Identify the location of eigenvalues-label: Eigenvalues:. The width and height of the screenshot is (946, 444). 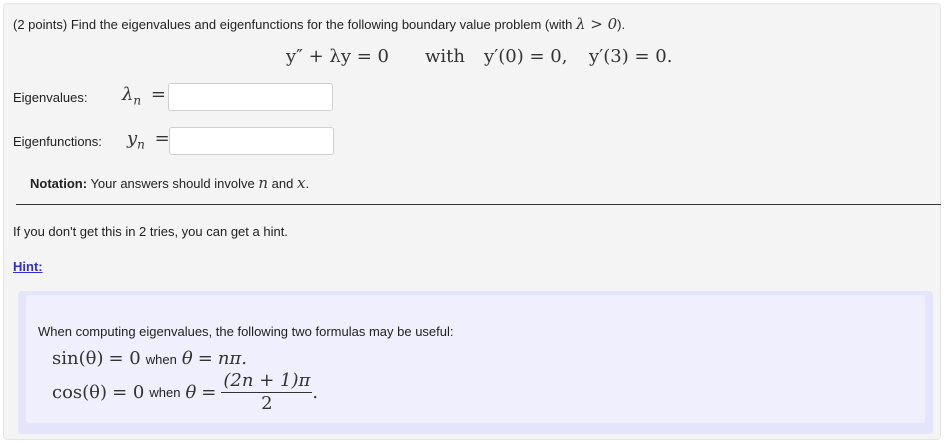
(50, 97).